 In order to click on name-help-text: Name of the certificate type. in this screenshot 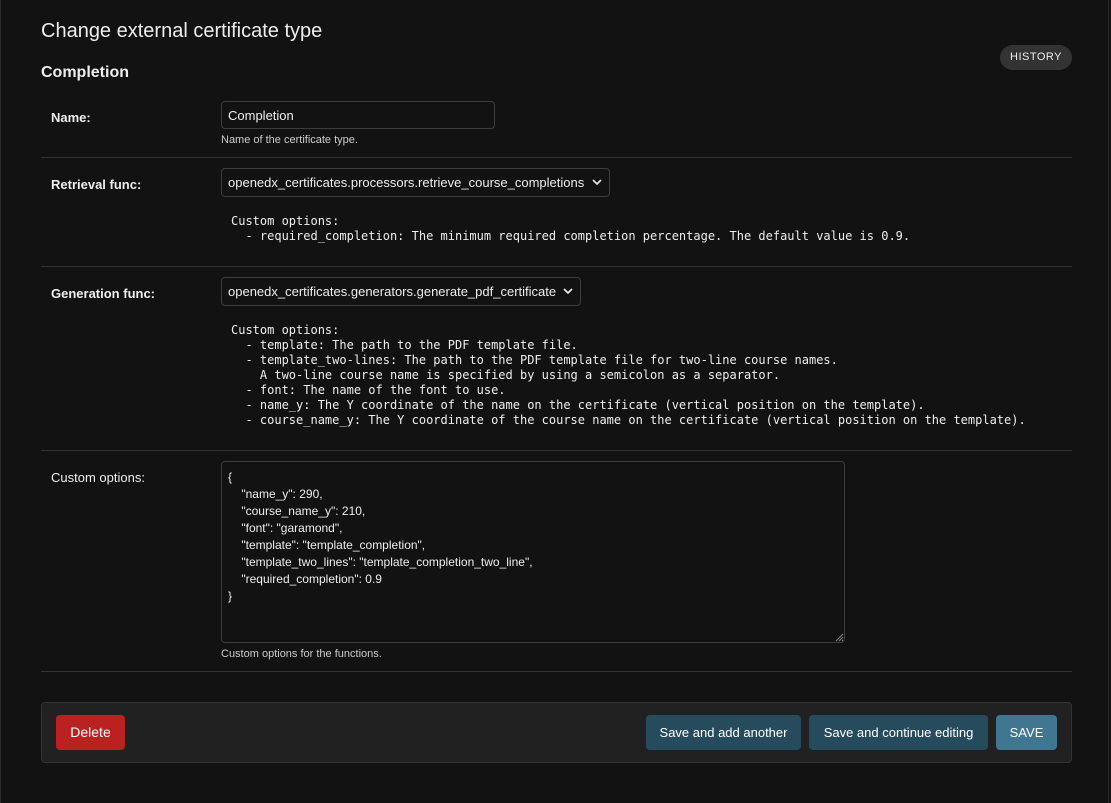, I will do `click(289, 140)`.